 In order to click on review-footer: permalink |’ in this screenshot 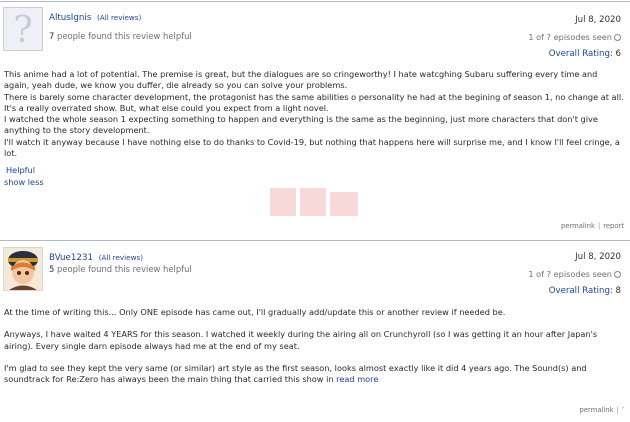, I will do `click(605, 410)`.